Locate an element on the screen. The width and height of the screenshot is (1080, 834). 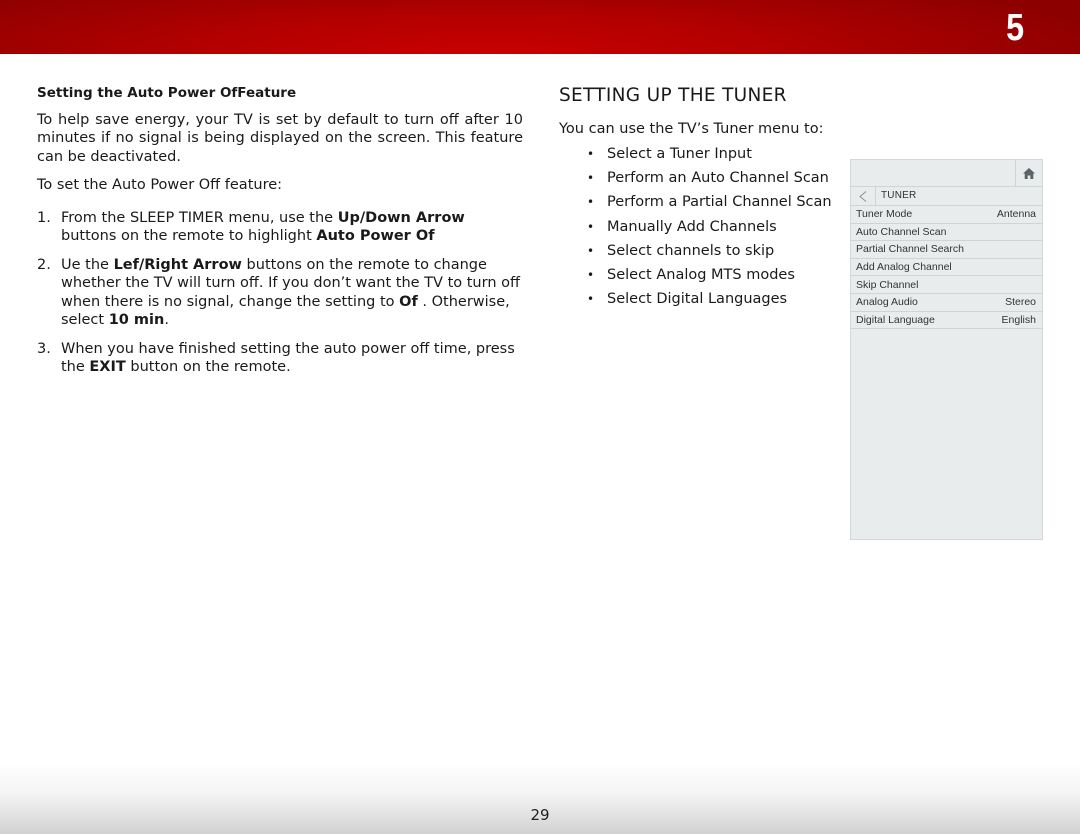
menu-topbar is located at coordinates (946, 173).